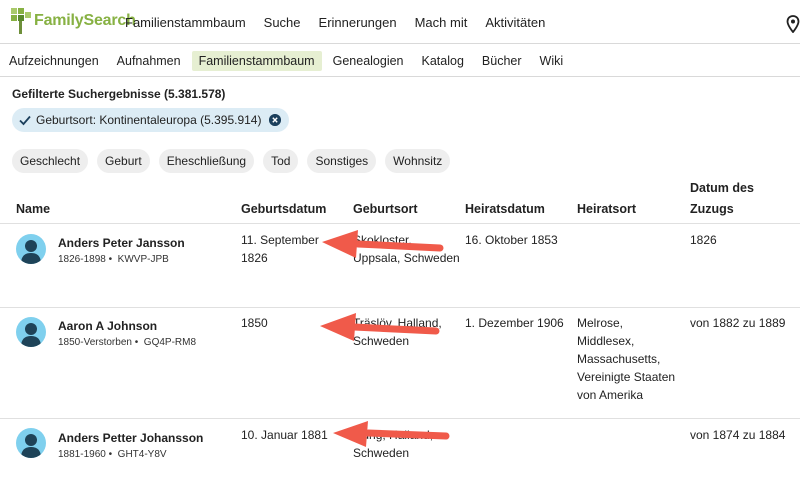 The width and height of the screenshot is (800, 497). What do you see at coordinates (283, 209) in the screenshot?
I see `column-header-birth-date: Geburtsdatum` at bounding box center [283, 209].